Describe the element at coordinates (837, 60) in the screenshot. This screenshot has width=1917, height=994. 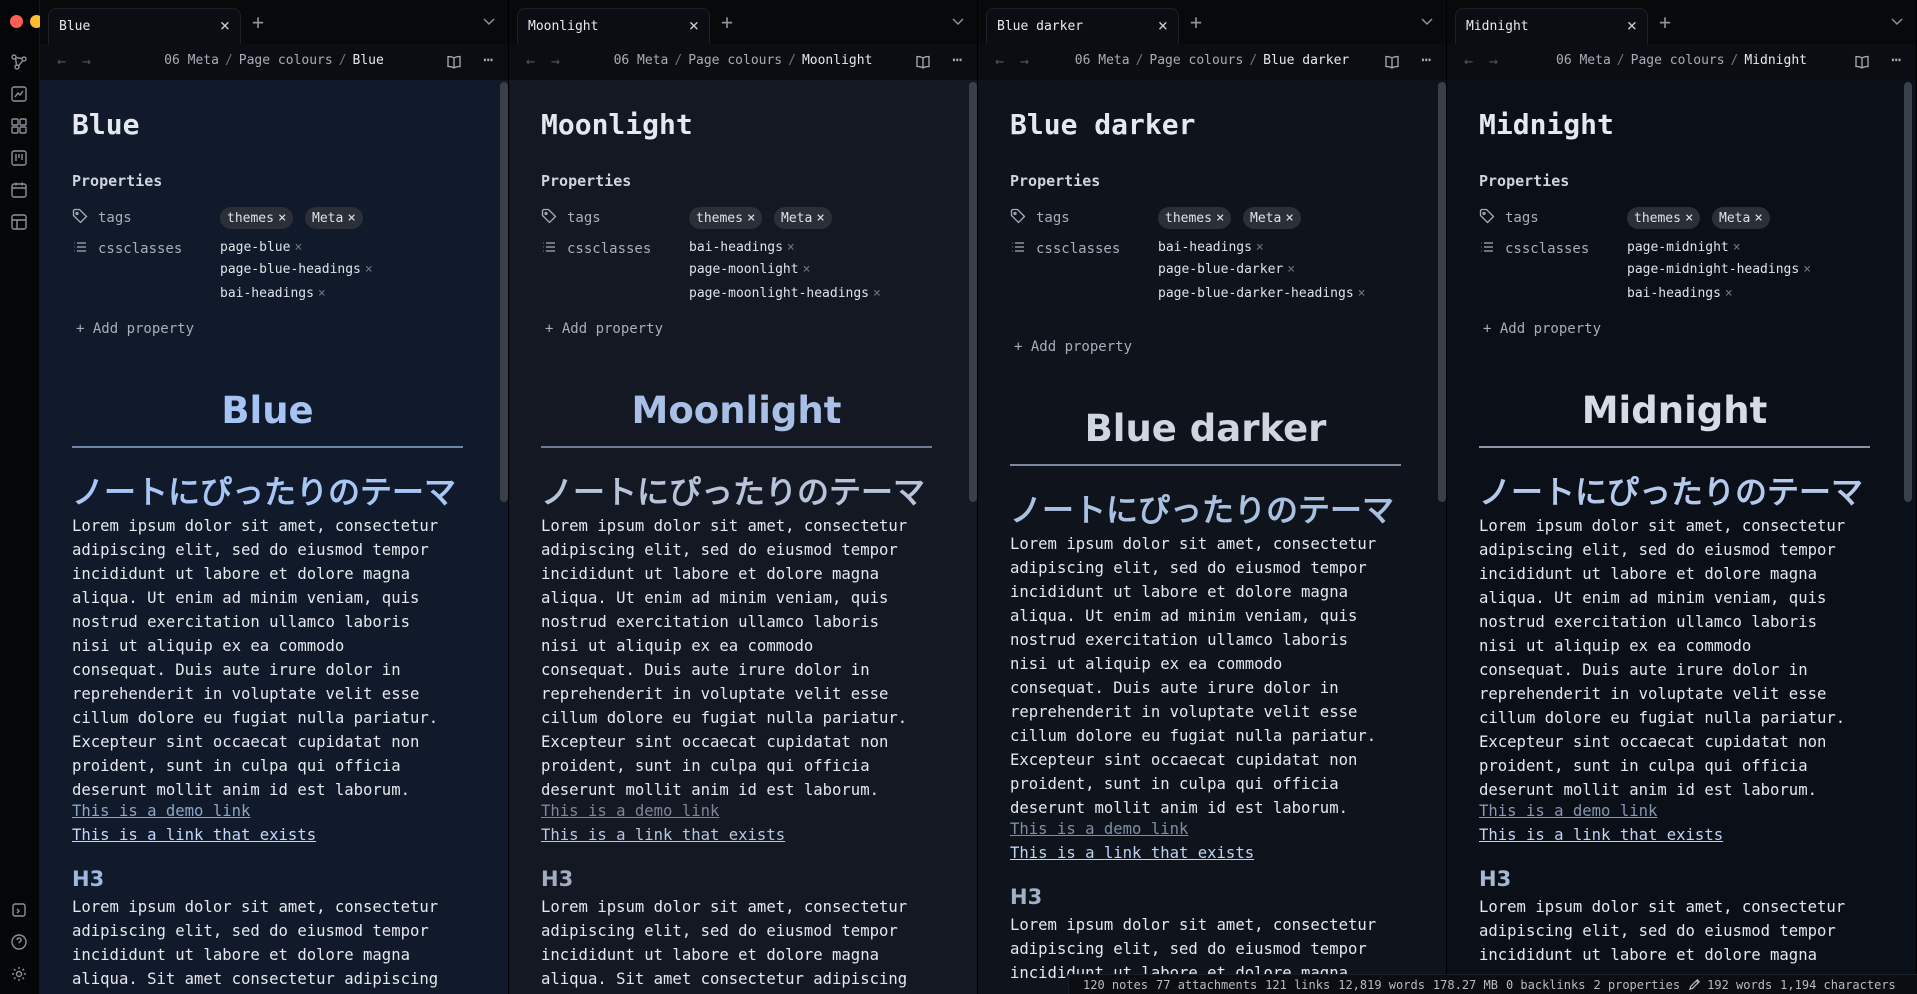
I see `breadcrumb-current: Moonlight` at that location.